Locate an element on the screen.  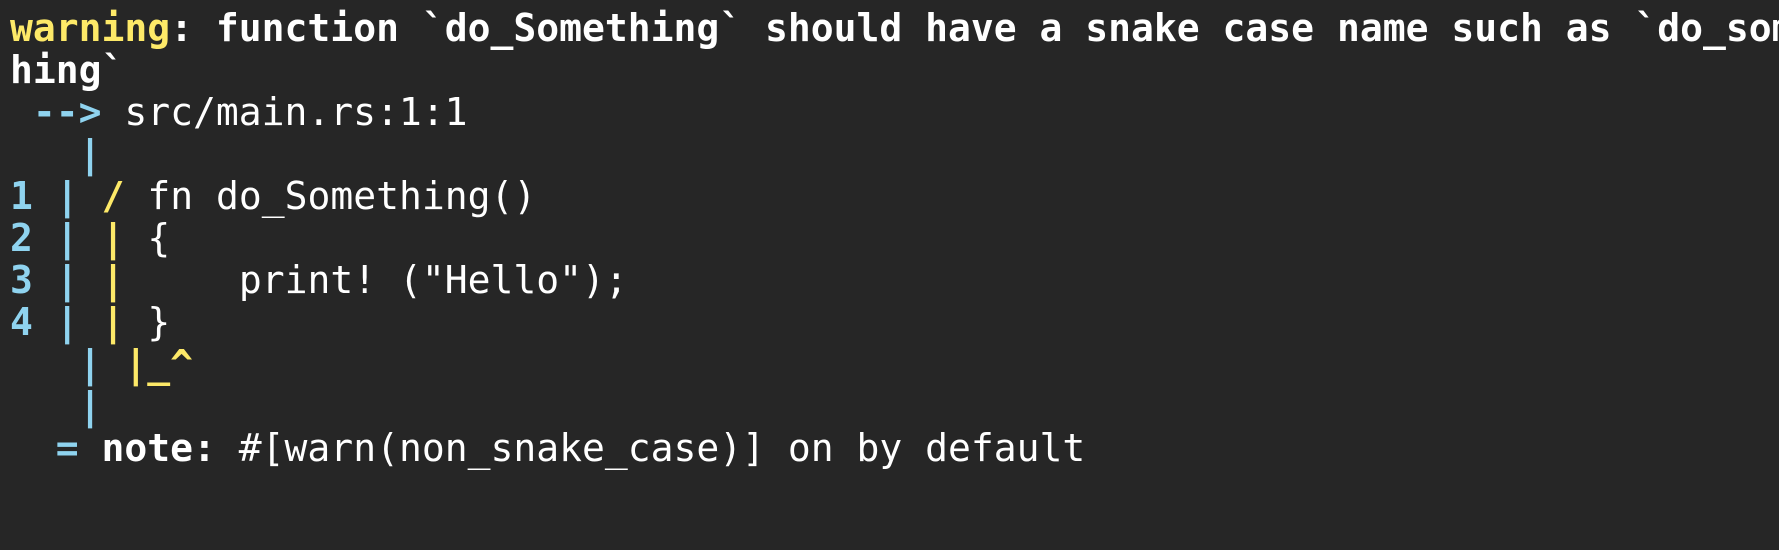
note-label: note is located at coordinates (147, 448).